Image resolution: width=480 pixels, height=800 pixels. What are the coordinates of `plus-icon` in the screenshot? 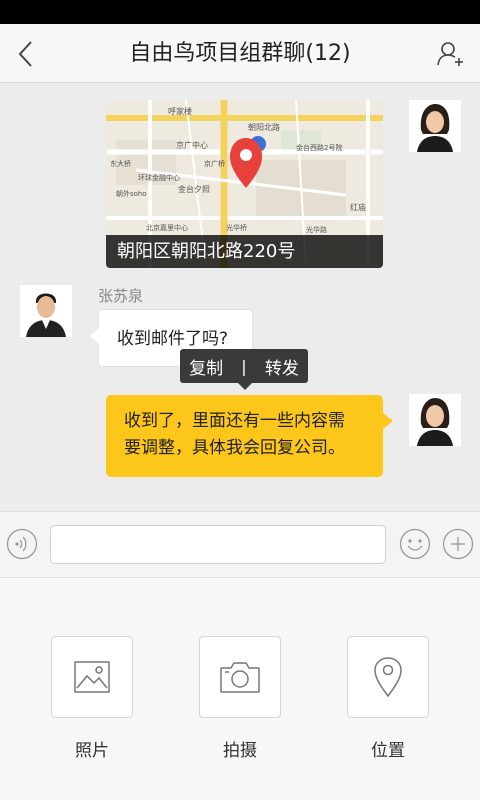 It's located at (458, 544).